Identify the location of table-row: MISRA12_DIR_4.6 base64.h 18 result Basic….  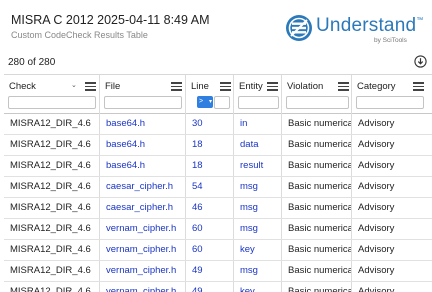
(218, 166).